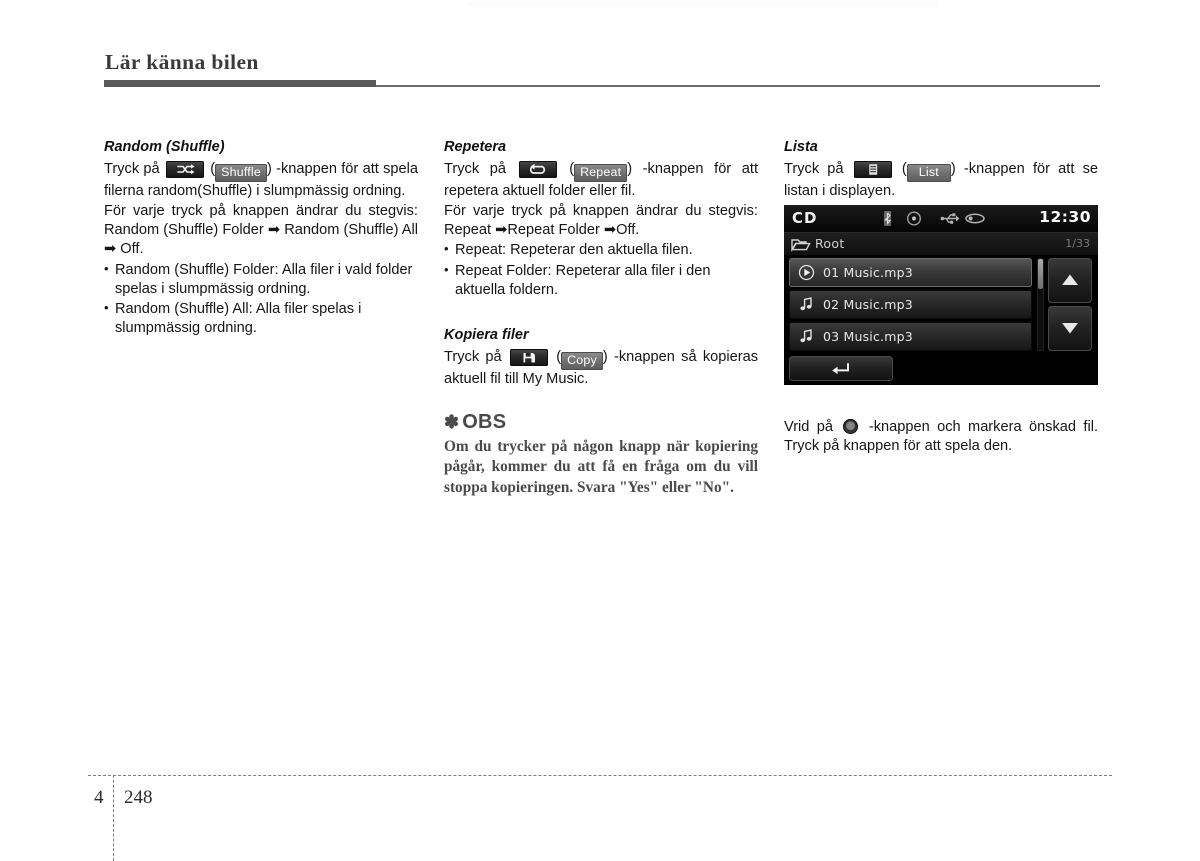 The height and width of the screenshot is (861, 1200). What do you see at coordinates (868, 336) in the screenshot?
I see `list-item-label: 03 Music.mp3` at bounding box center [868, 336].